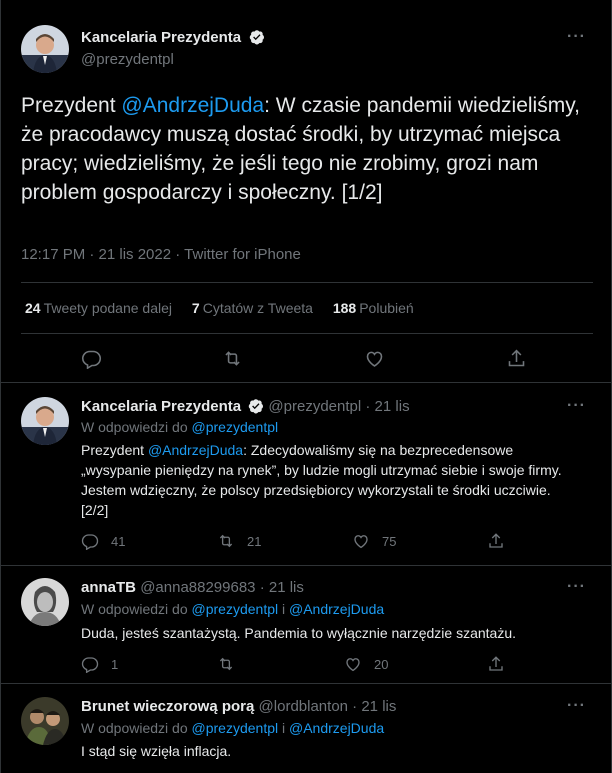  Describe the element at coordinates (386, 308) in the screenshot. I see `likes-label: Polubień` at that location.